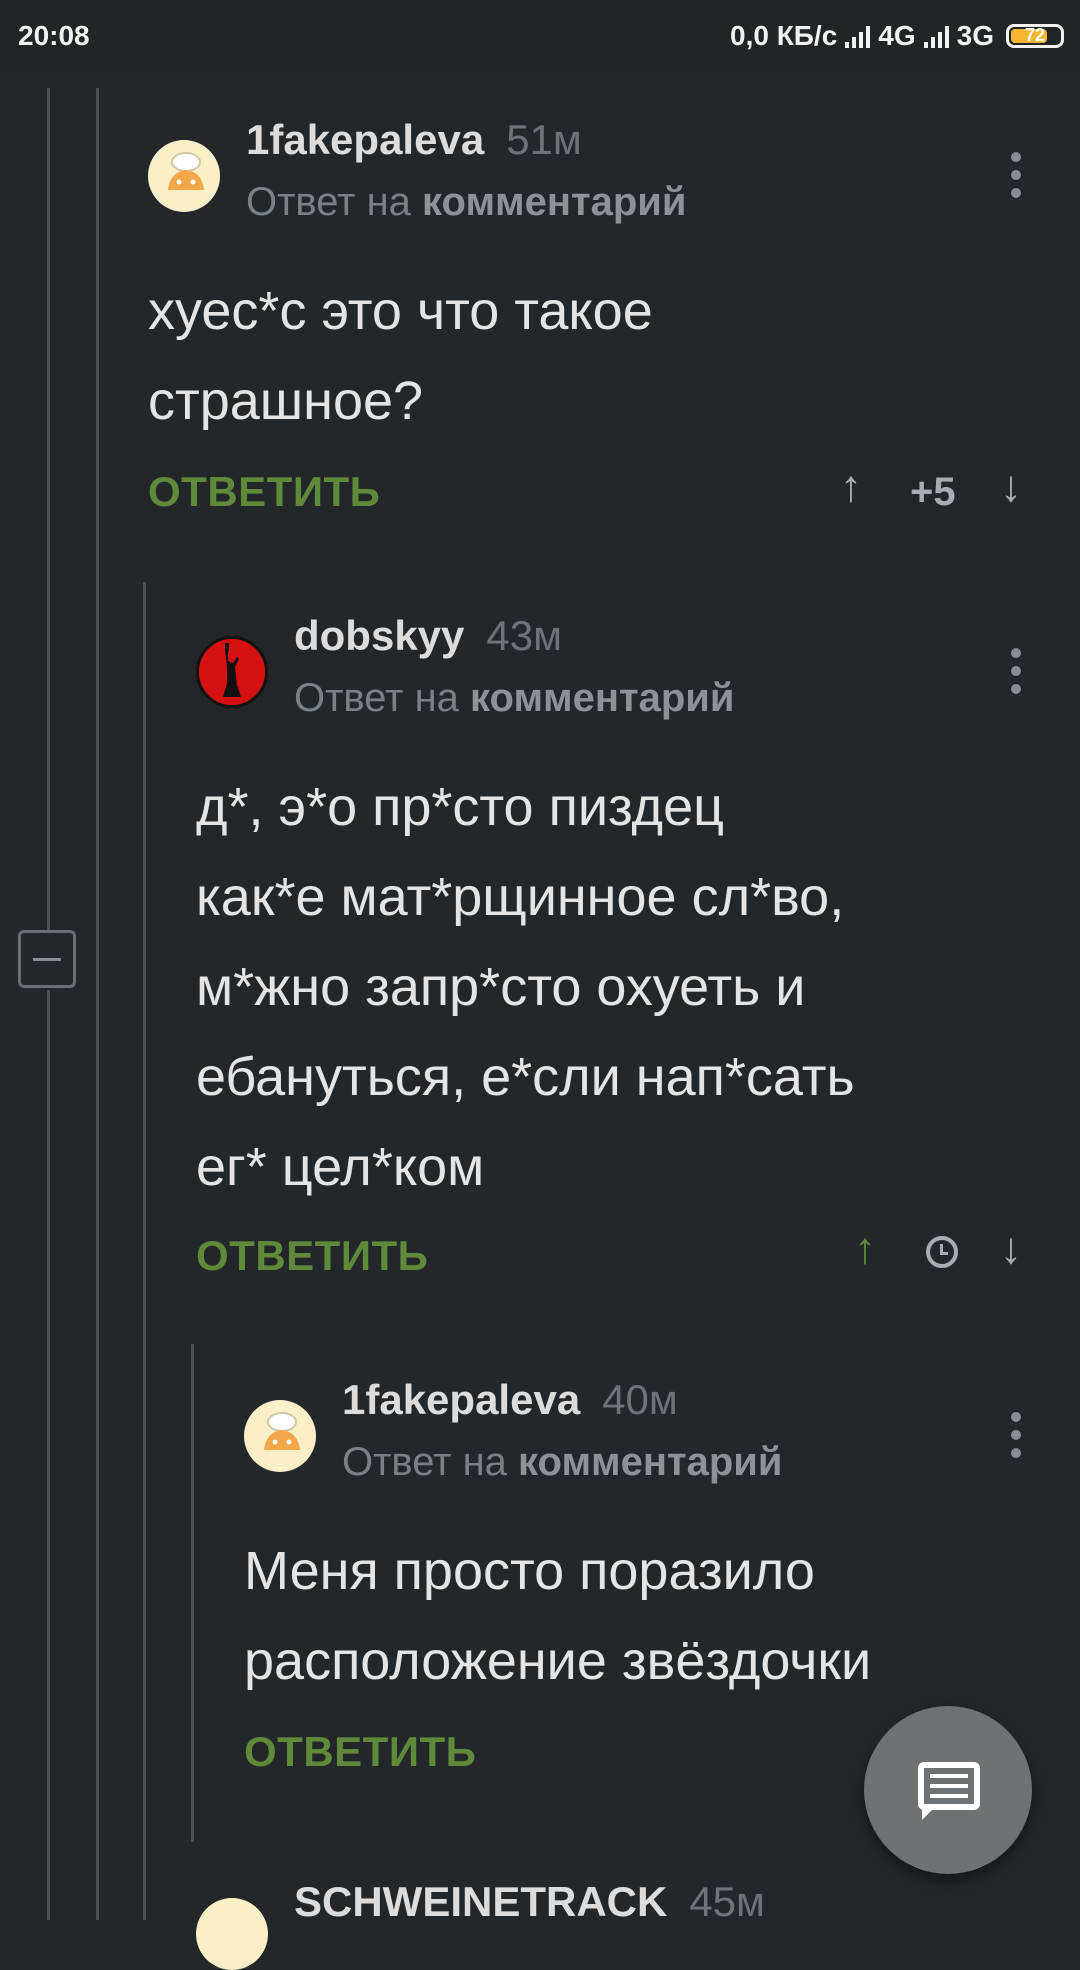 The image size is (1080, 1970). What do you see at coordinates (942, 1252) in the screenshot?
I see `clock-icon` at bounding box center [942, 1252].